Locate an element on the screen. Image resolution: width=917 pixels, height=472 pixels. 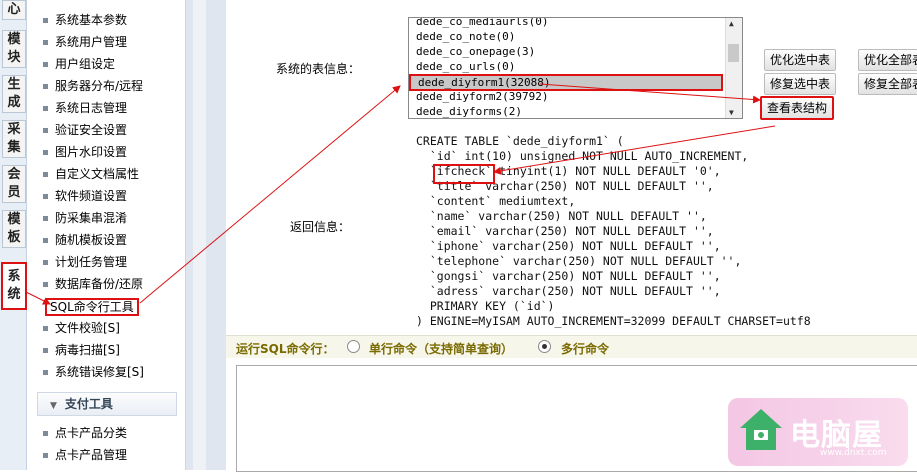
arrow-option-to-button is located at coordinates (650, 93).